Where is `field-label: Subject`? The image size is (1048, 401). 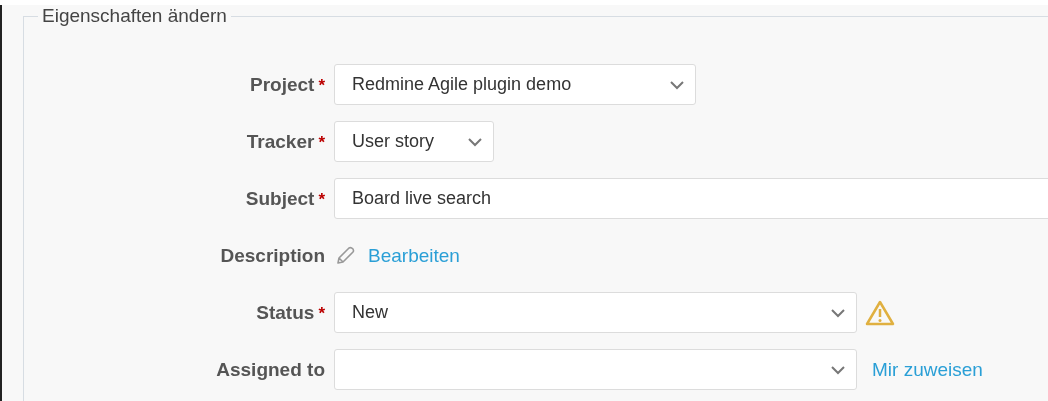
field-label: Subject is located at coordinates (280, 198).